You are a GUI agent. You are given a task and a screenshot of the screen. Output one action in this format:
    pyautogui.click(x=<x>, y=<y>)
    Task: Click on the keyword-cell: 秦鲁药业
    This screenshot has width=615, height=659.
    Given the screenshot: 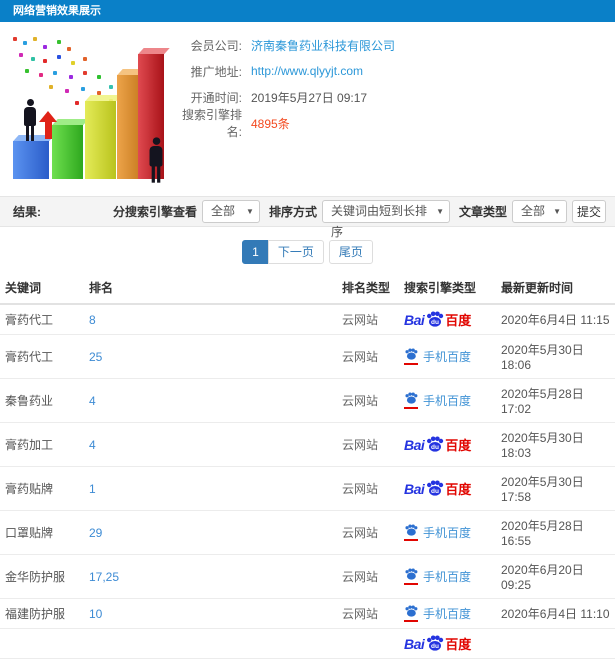 What is the action you would take?
    pyautogui.click(x=42, y=400)
    